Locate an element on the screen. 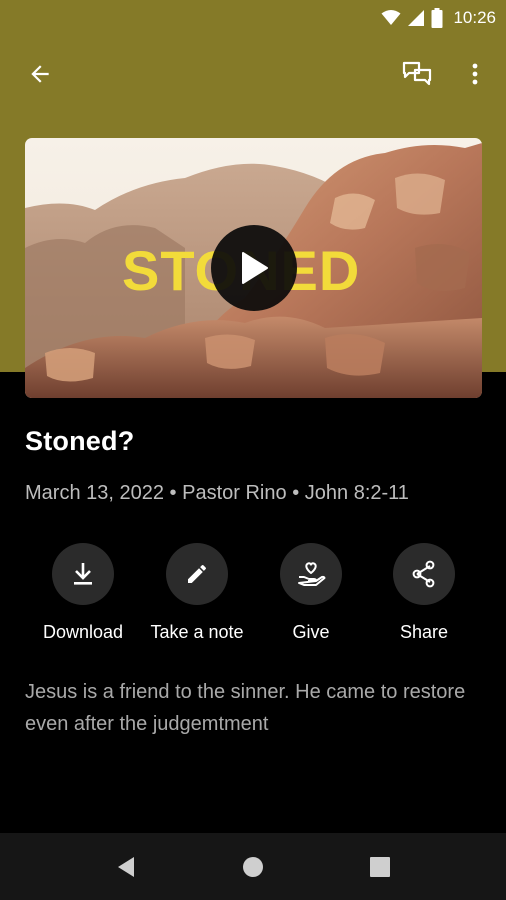 The height and width of the screenshot is (900, 506). share-button: Share is located at coordinates (424, 593).